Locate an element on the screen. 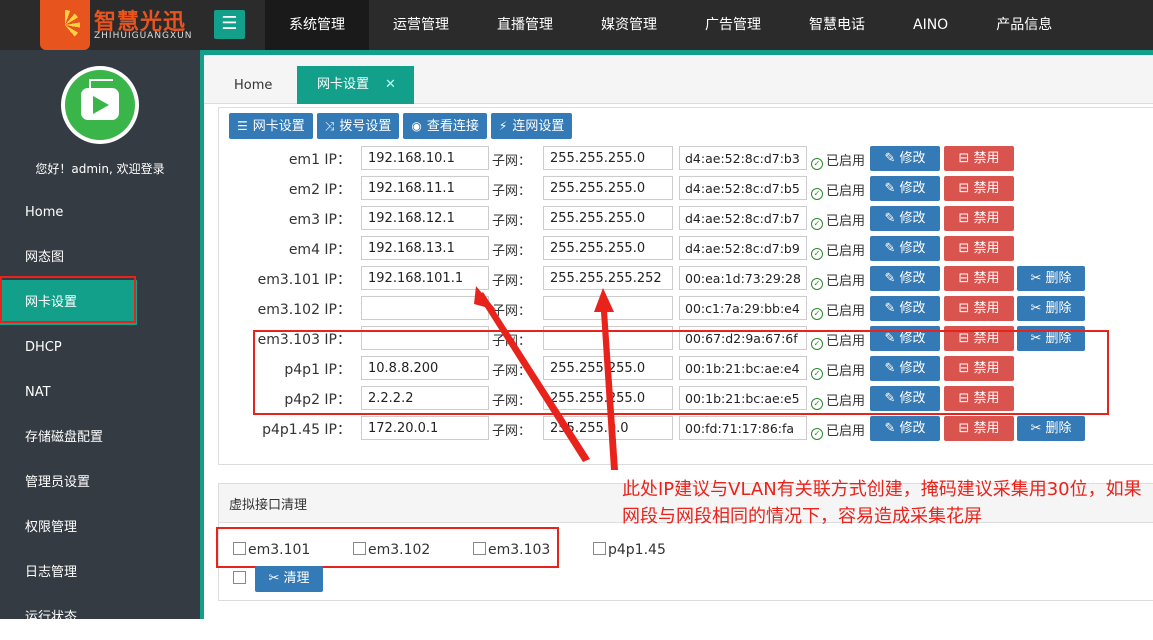  ip-input is located at coordinates (425, 308).